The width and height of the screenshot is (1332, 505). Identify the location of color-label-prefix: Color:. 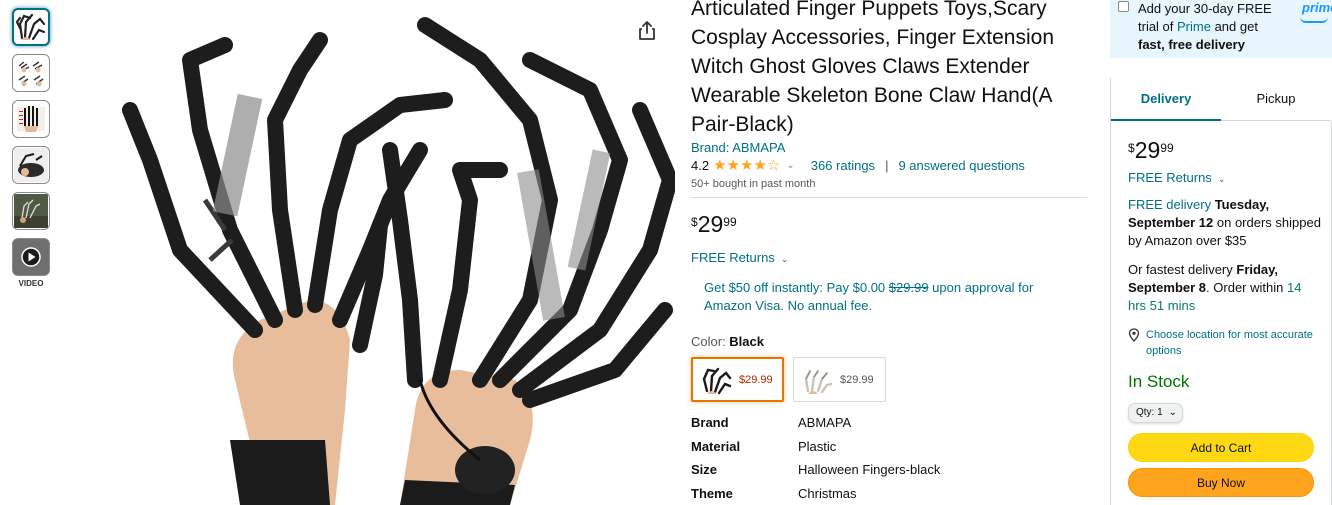
(710, 341).